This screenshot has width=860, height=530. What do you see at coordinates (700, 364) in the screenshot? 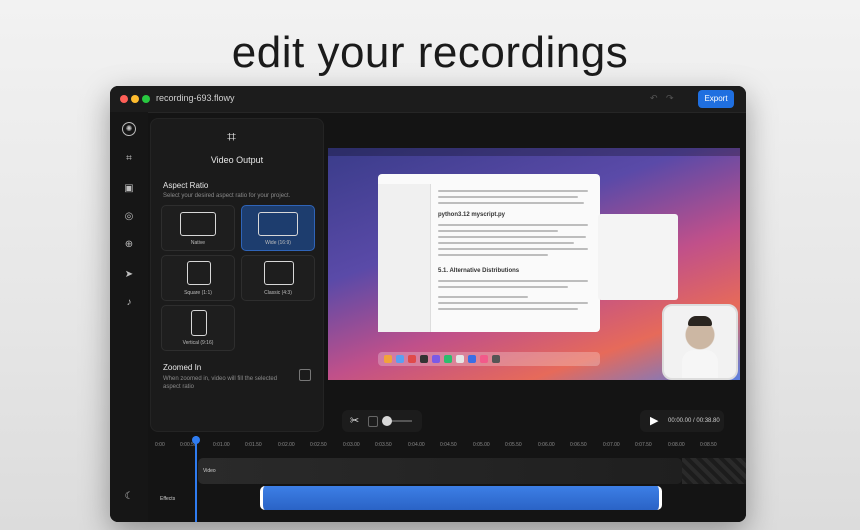
I see `webcam-person-body` at bounding box center [700, 364].